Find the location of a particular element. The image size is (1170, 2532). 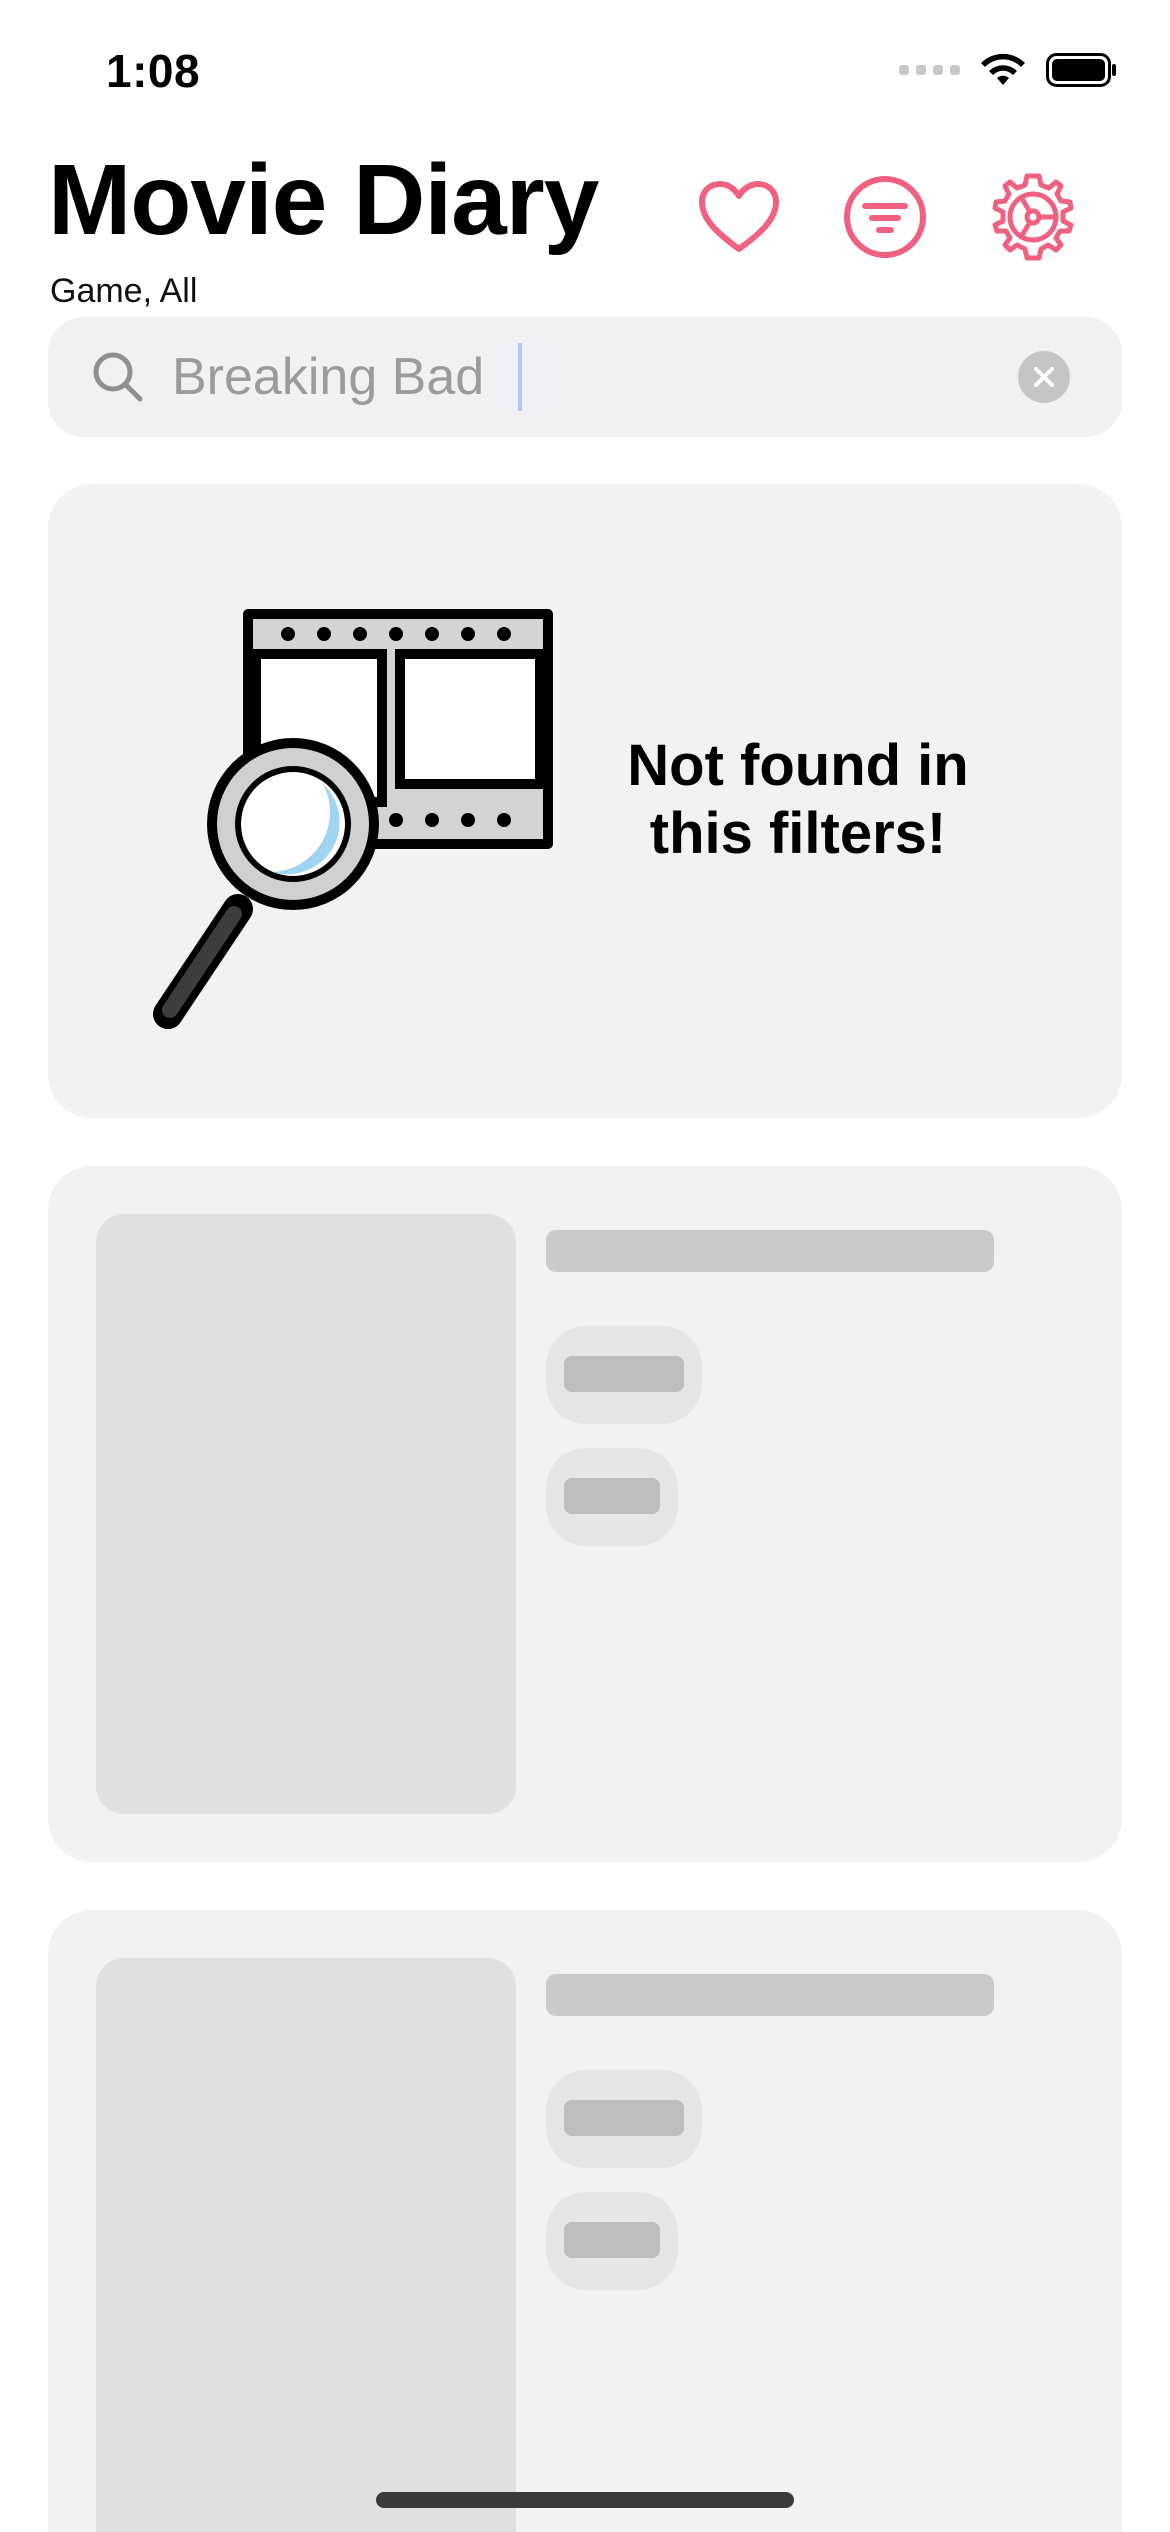

empty-state-message: Not found in this filters! is located at coordinates (798, 800).